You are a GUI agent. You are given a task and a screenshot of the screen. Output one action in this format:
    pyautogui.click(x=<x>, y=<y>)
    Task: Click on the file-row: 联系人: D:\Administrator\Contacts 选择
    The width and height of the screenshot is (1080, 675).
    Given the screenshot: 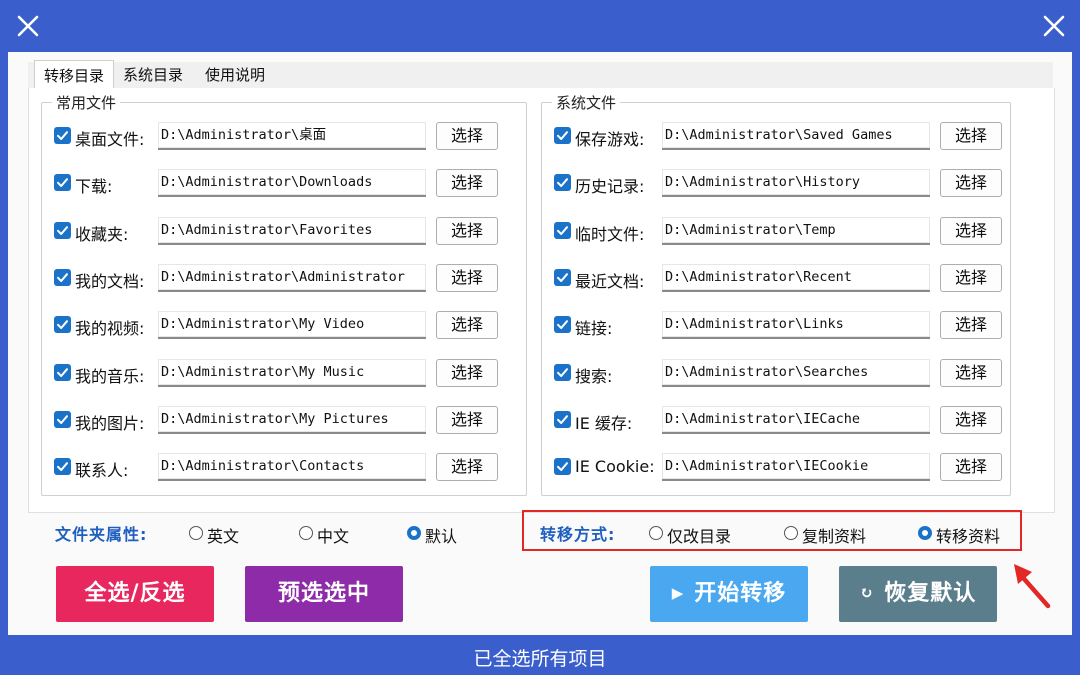 What is the action you would take?
    pyautogui.click(x=284, y=468)
    